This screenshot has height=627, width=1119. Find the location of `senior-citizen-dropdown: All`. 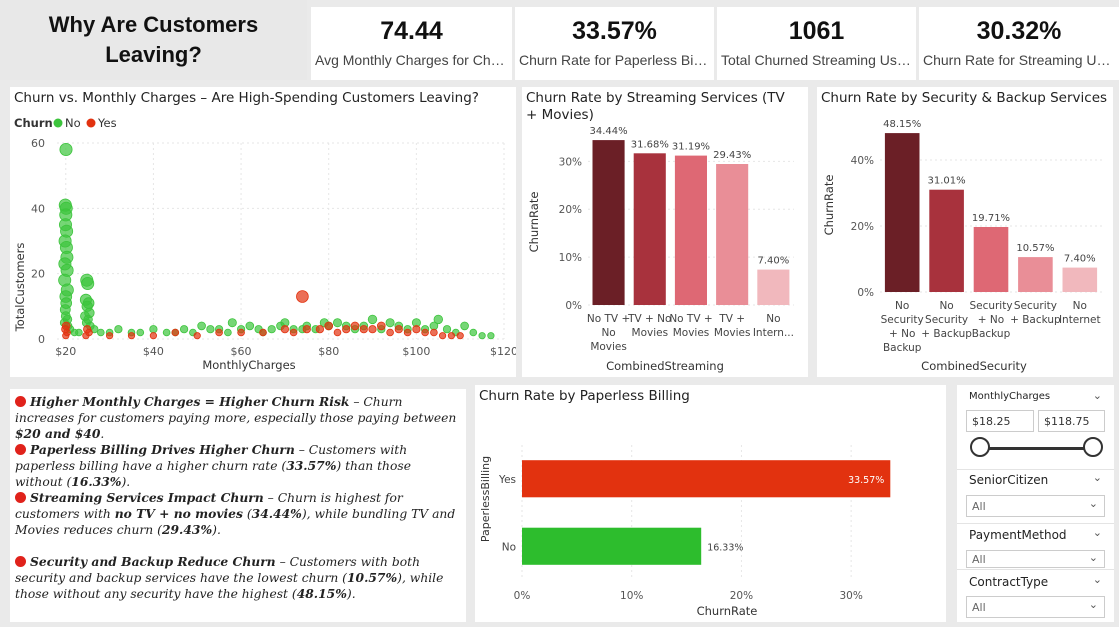

senior-citizen-dropdown: All is located at coordinates (1035, 506).